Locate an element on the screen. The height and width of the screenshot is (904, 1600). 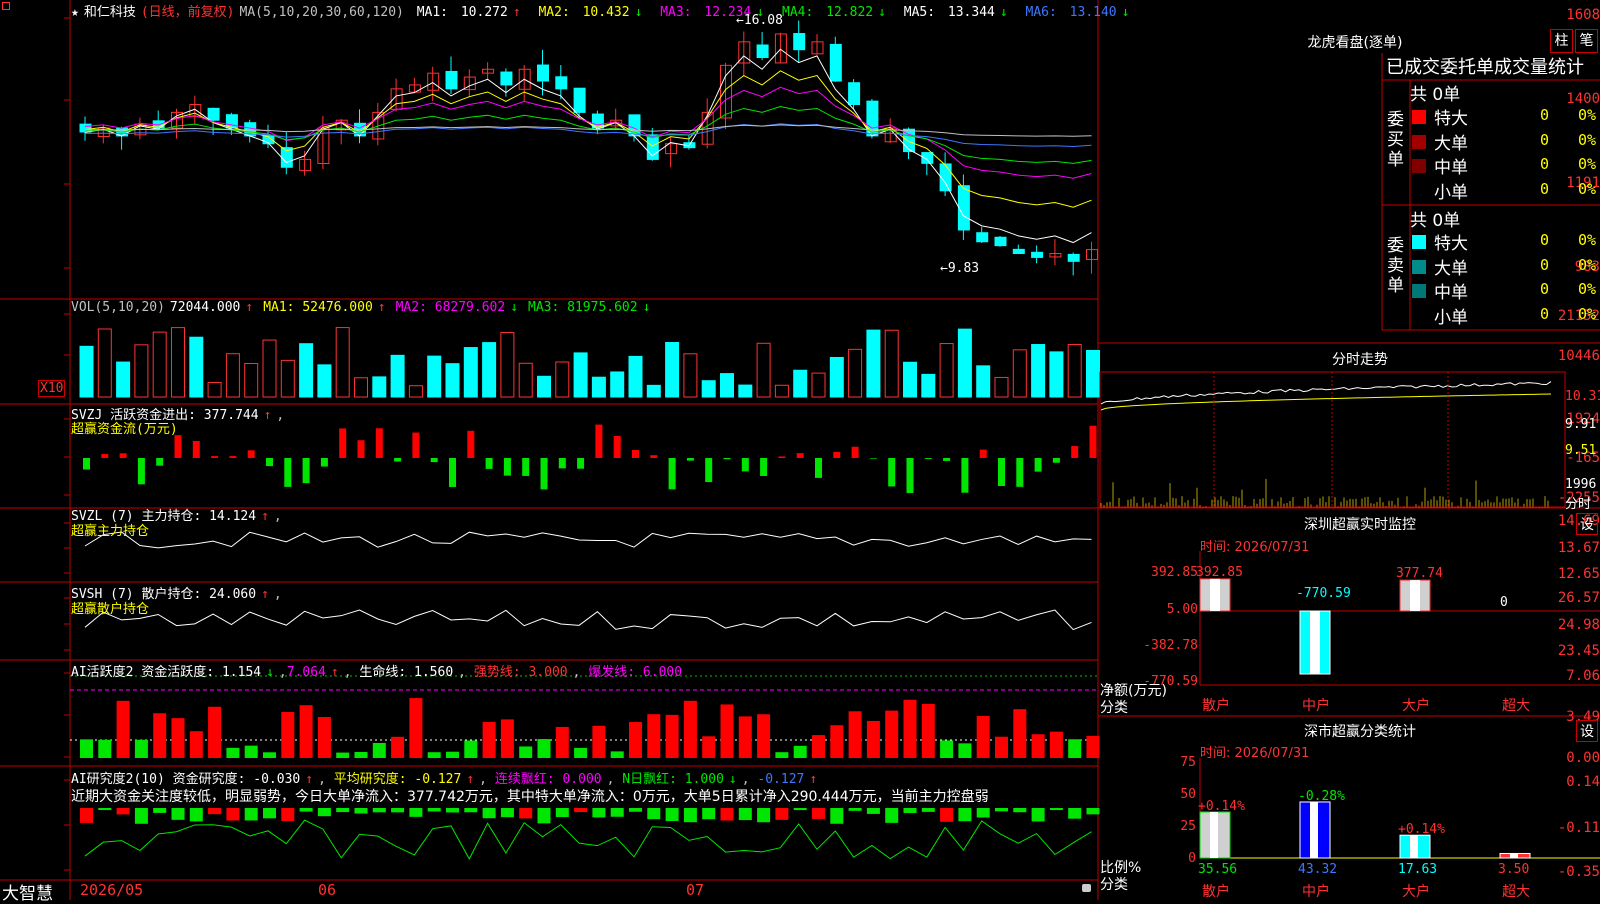
monitor-value-label: 0 is located at coordinates (1504, 602).